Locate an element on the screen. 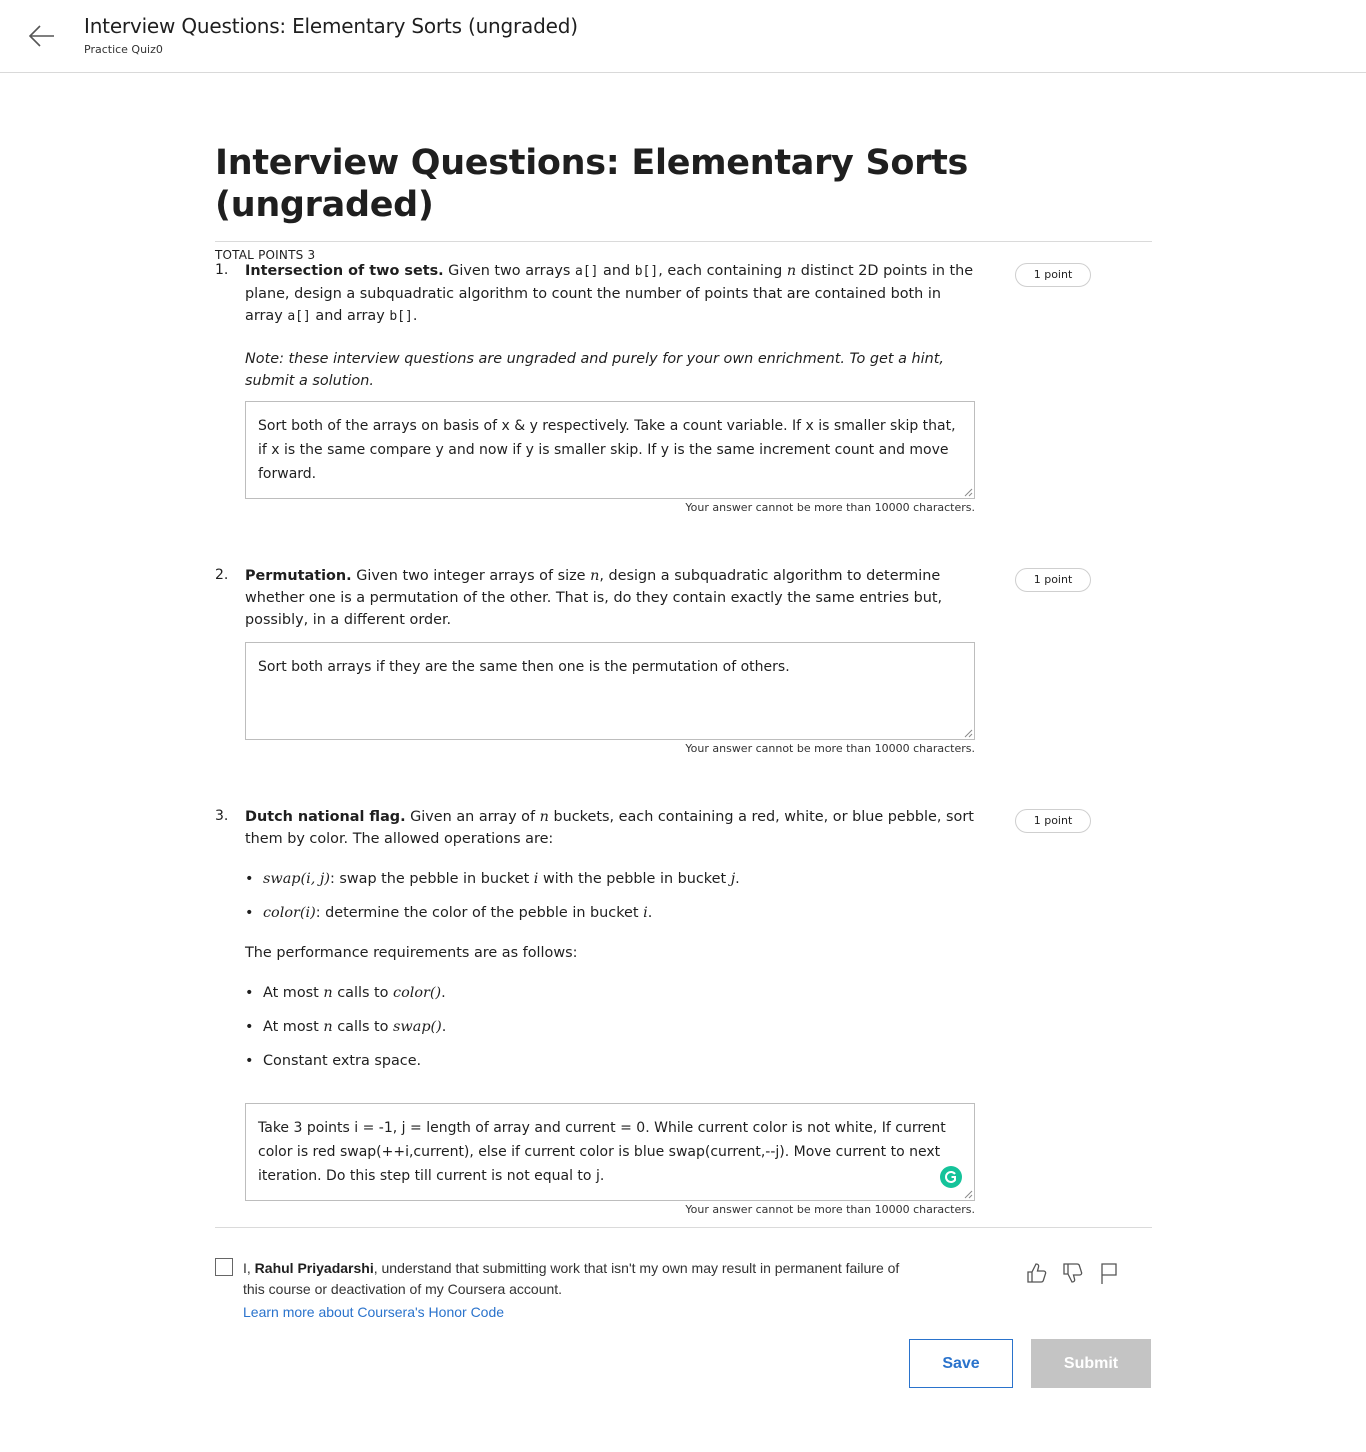 This screenshot has height=1452, width=1366. arrow-left-icon is located at coordinates (41, 36).